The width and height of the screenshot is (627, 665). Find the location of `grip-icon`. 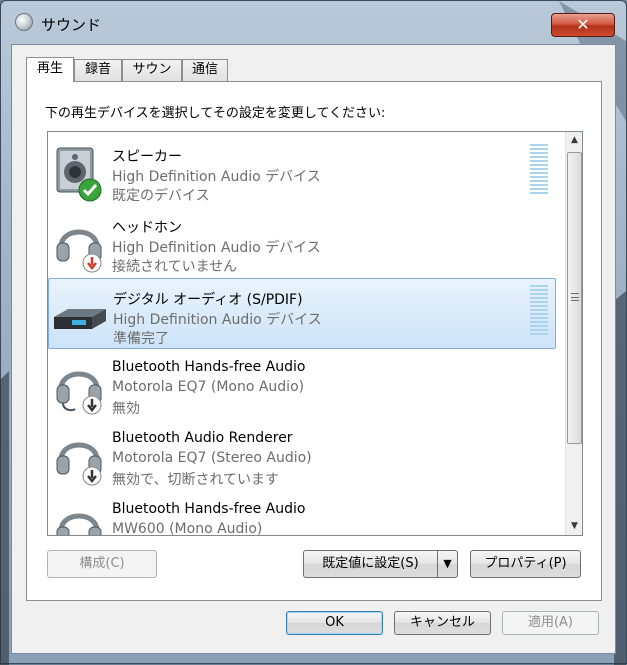

grip-icon is located at coordinates (575, 297).